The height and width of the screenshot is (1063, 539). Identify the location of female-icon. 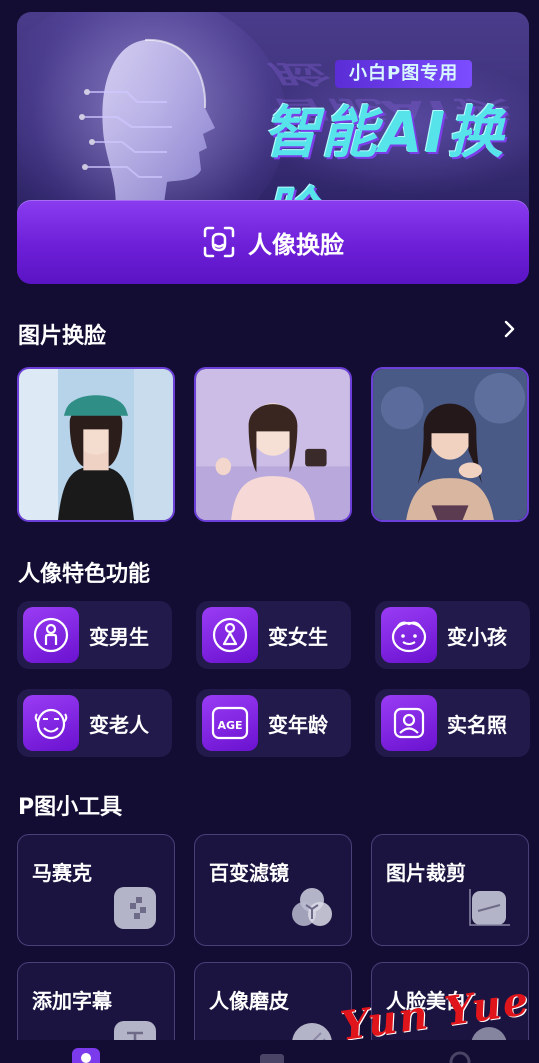
(230, 635).